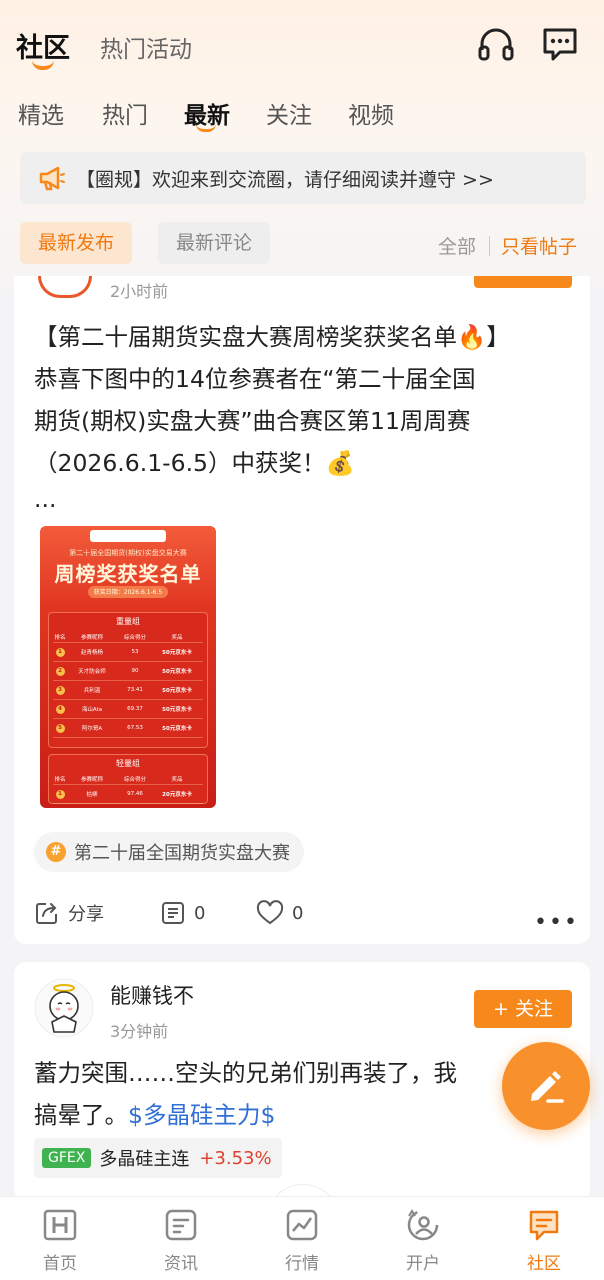 The height and width of the screenshot is (1280, 604). Describe the element at coordinates (56, 852) in the screenshot. I see `hashtag-icon: #` at that location.